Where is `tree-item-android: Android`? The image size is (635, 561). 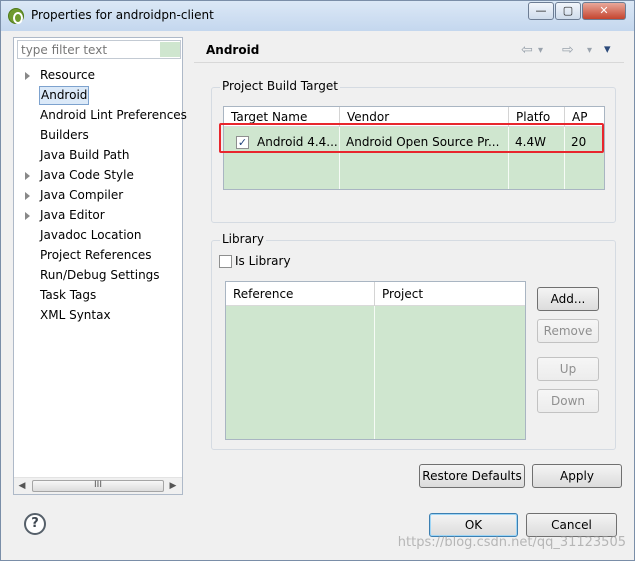
tree-item-android: Android is located at coordinates (98, 95).